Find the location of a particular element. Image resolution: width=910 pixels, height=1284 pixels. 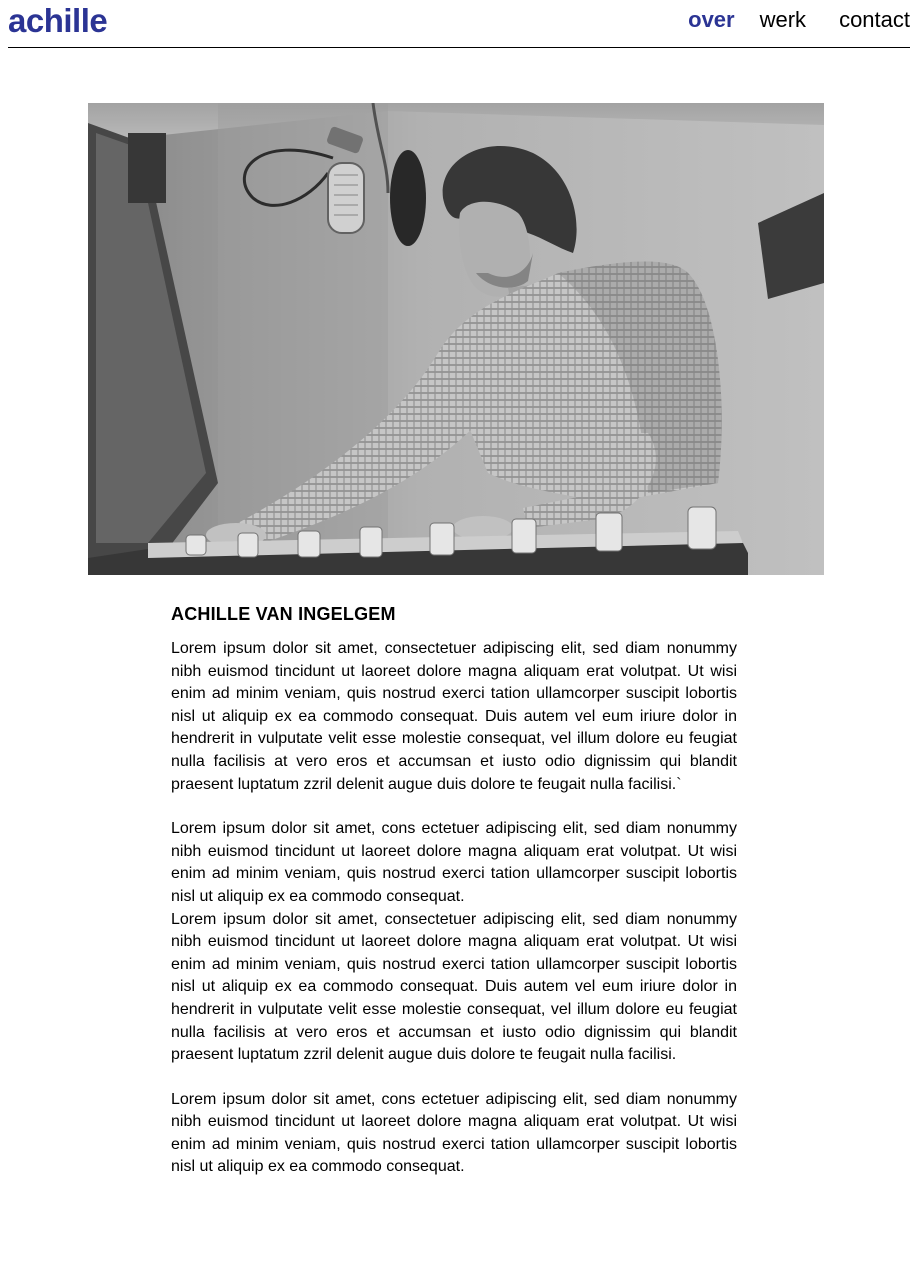

site-header: achille over werk contact is located at coordinates (455, 24).